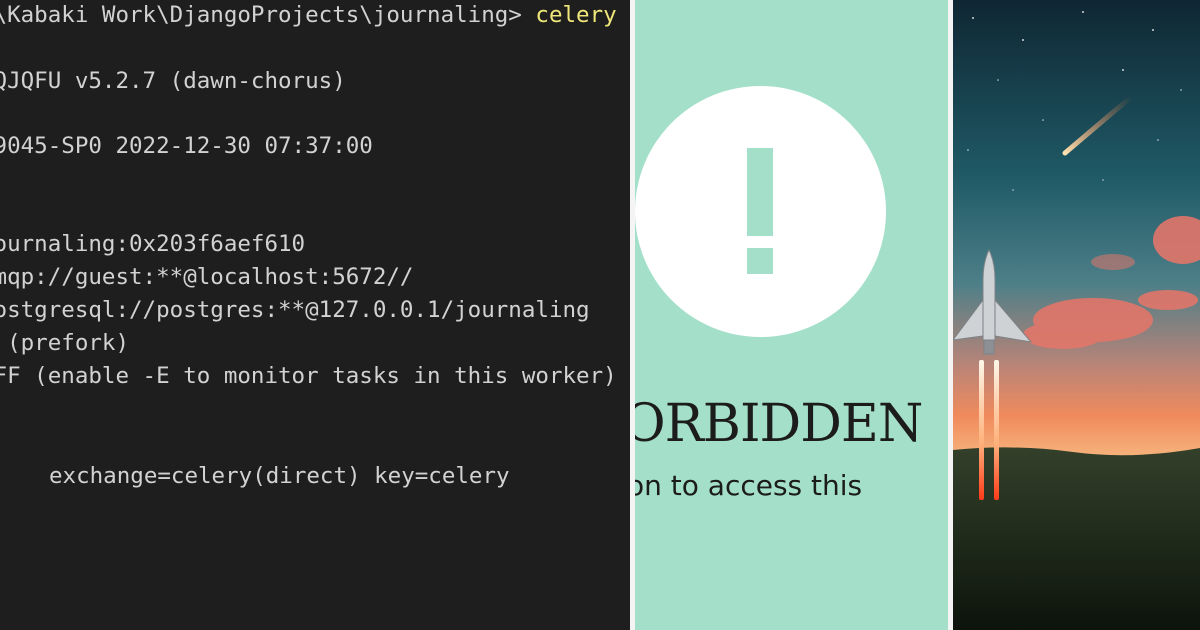 This screenshot has width=1200, height=630. What do you see at coordinates (760, 261) in the screenshot?
I see `exclamation-dot` at bounding box center [760, 261].